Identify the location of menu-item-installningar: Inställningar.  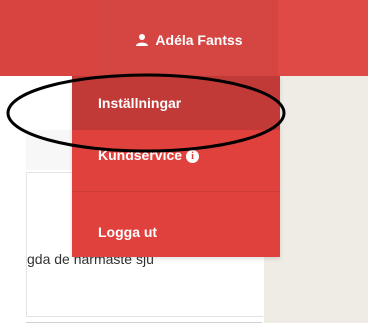
(176, 103).